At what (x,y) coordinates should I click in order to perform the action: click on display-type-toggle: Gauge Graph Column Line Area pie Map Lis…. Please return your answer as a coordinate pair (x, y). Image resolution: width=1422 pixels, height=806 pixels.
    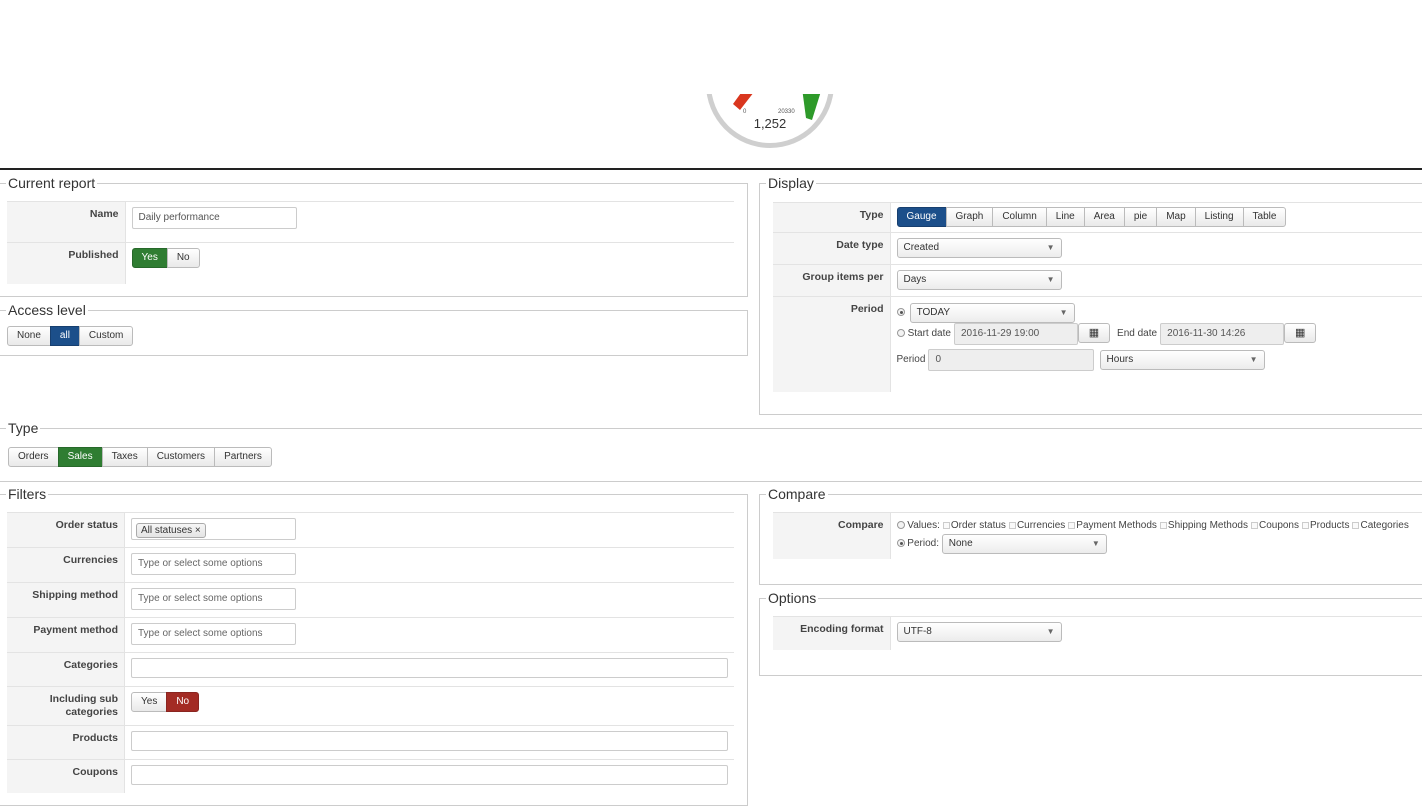
    Looking at the image, I should click on (1091, 217).